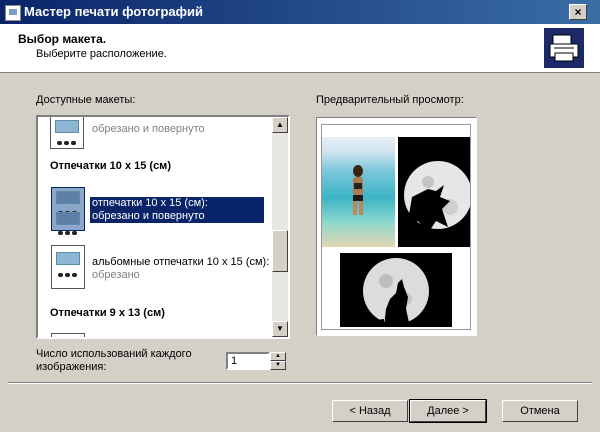 The image size is (600, 432). Describe the element at coordinates (181, 262) in the screenshot. I see `layout-title: альбомные отпечатки 10 x 15 (см):` at that location.